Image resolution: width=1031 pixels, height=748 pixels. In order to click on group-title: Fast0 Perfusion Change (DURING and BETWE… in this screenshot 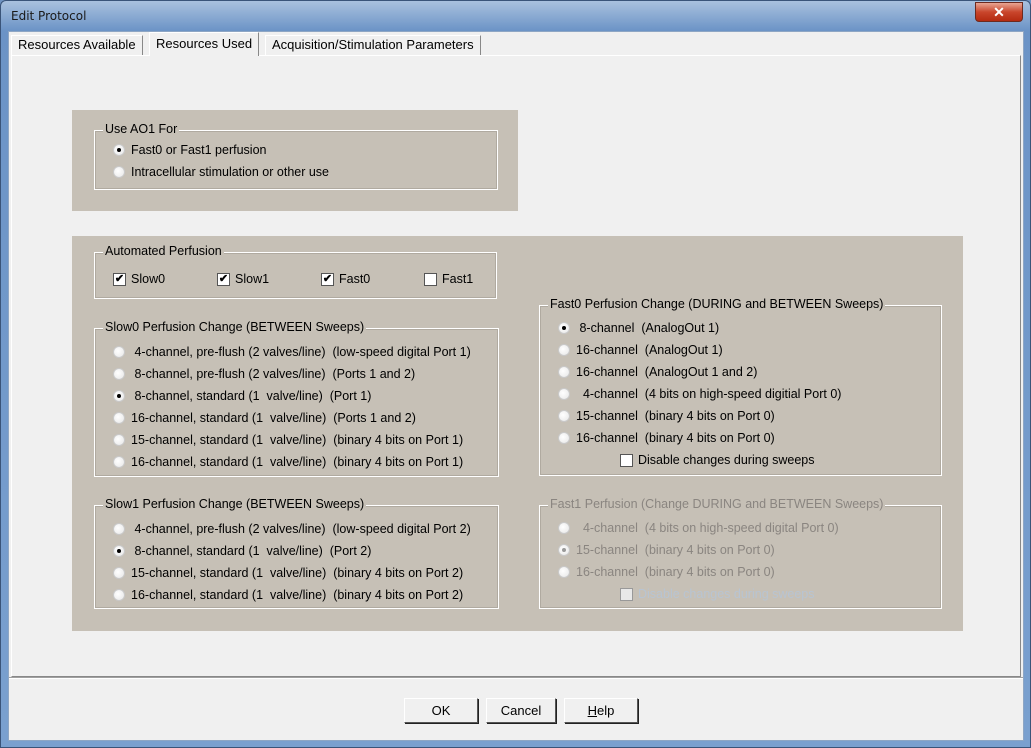, I will do `click(717, 304)`.